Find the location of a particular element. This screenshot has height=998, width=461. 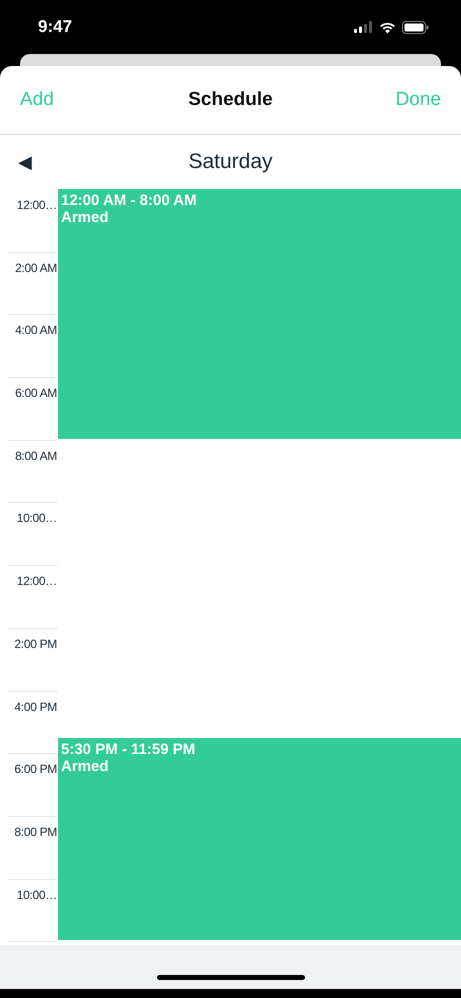

signal-icon is located at coordinates (363, 27).